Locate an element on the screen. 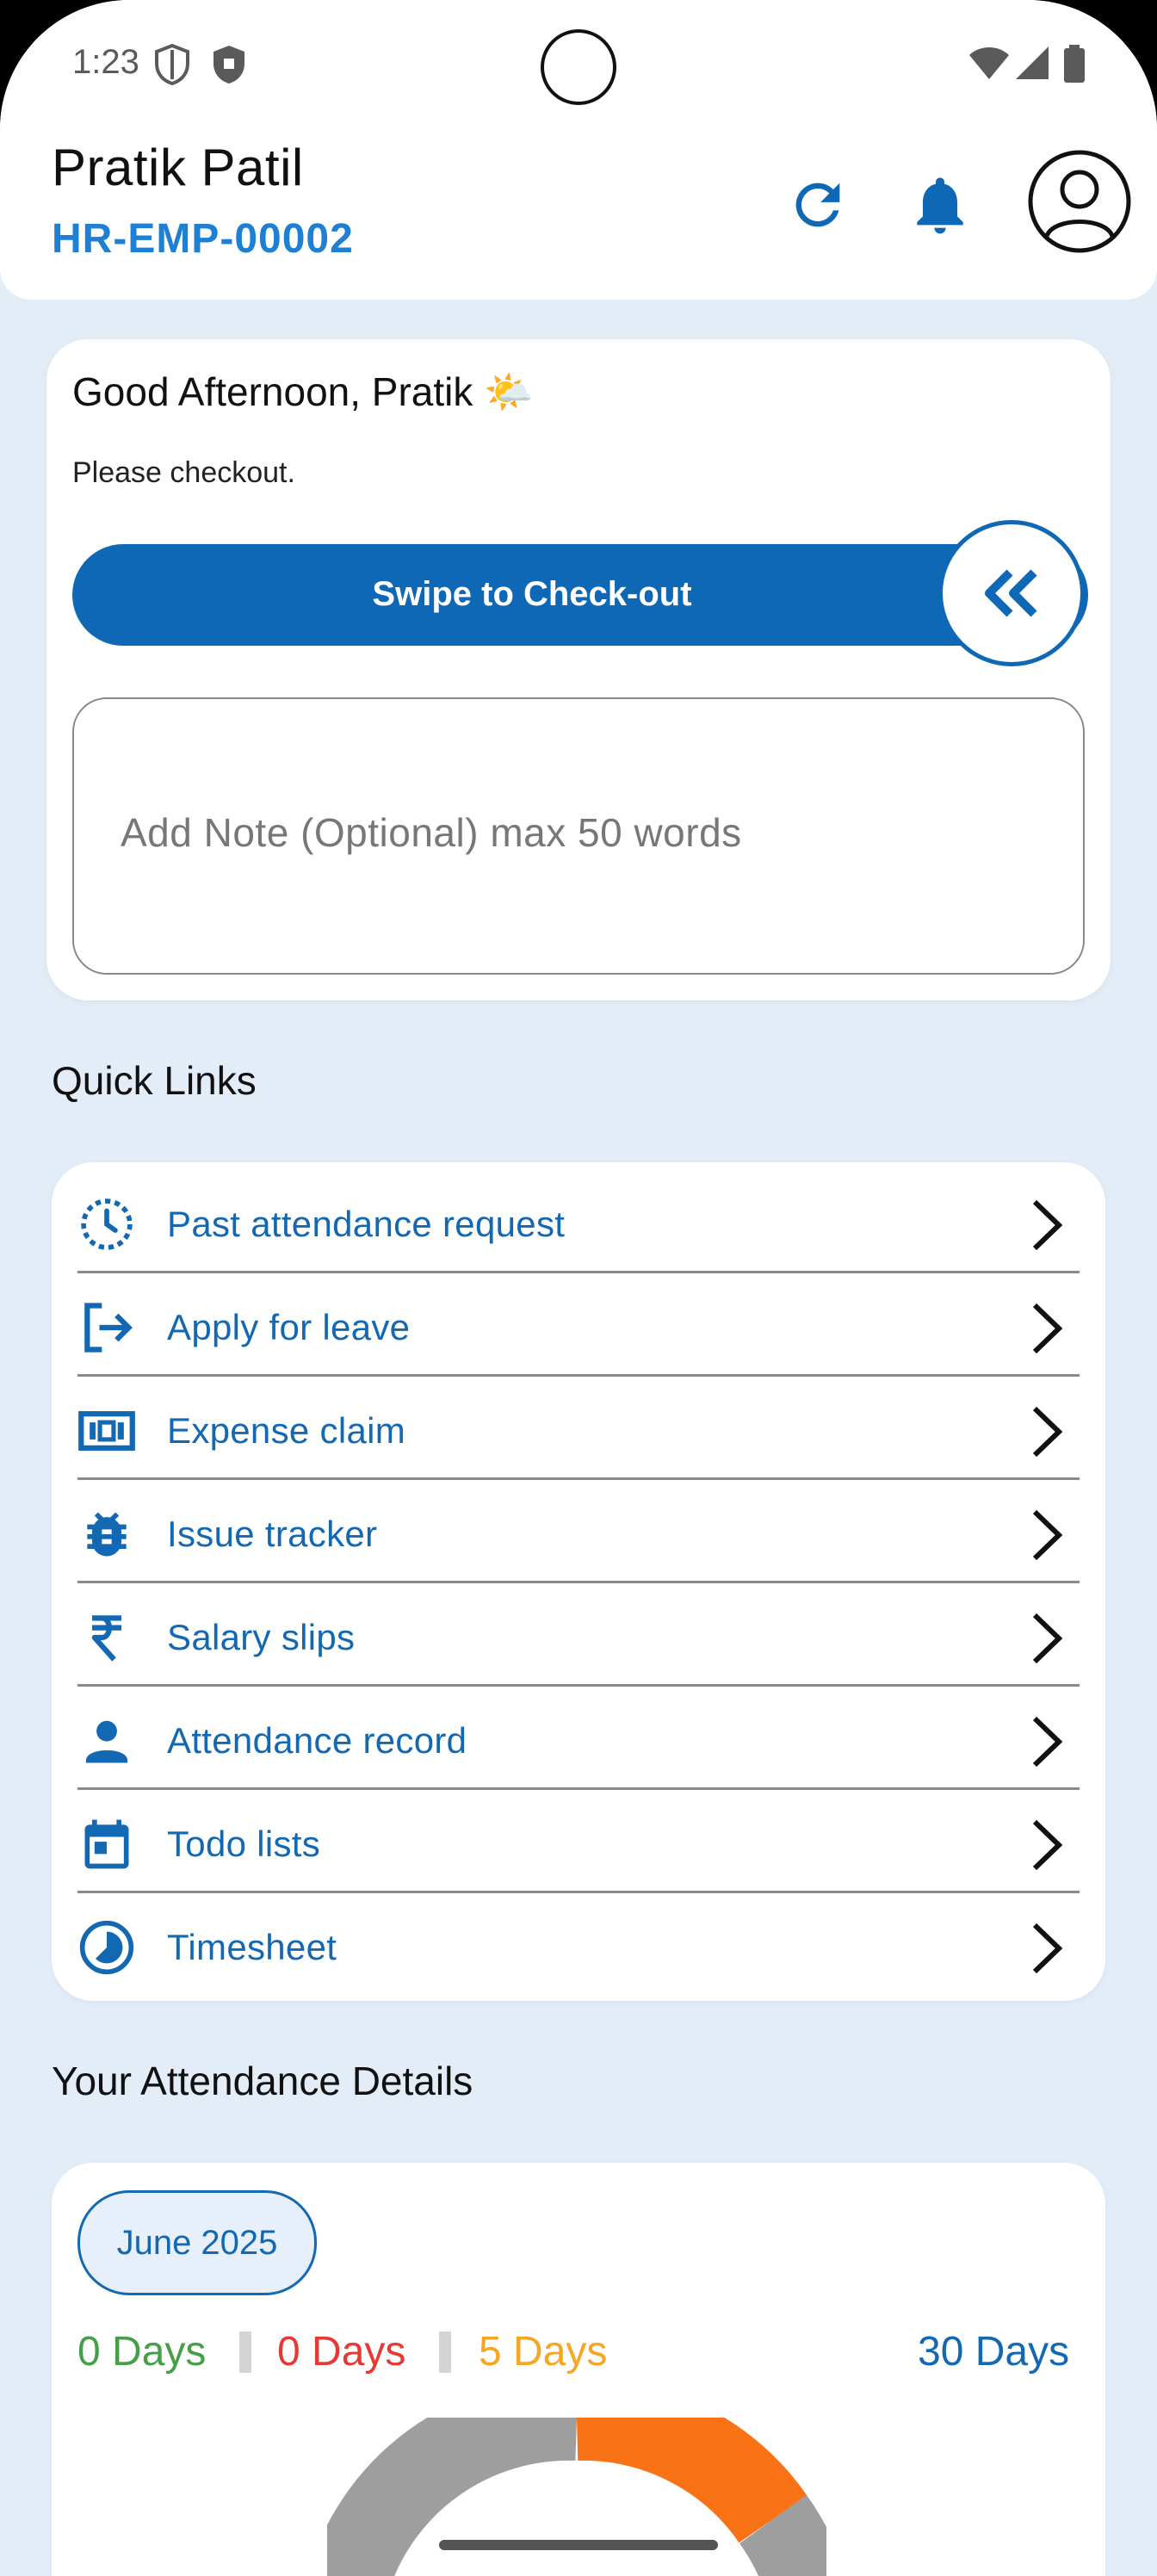 This screenshot has height=2576, width=1157. person-icon is located at coordinates (106, 1741).